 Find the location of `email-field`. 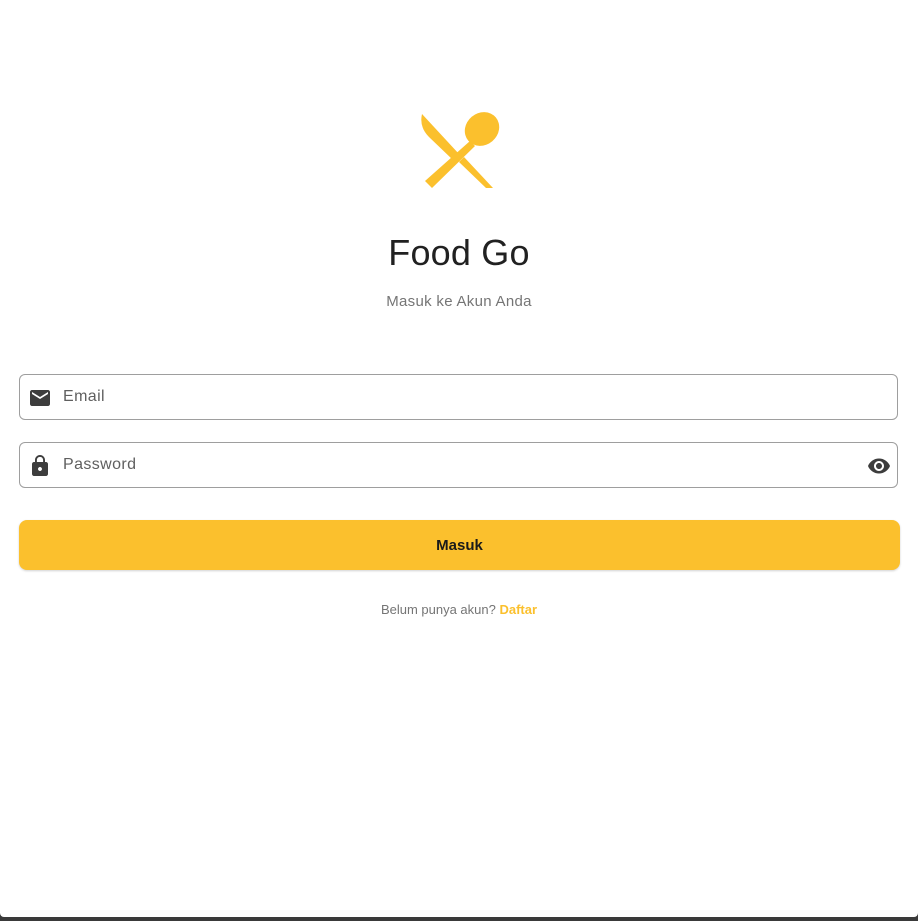

email-field is located at coordinates (458, 397).